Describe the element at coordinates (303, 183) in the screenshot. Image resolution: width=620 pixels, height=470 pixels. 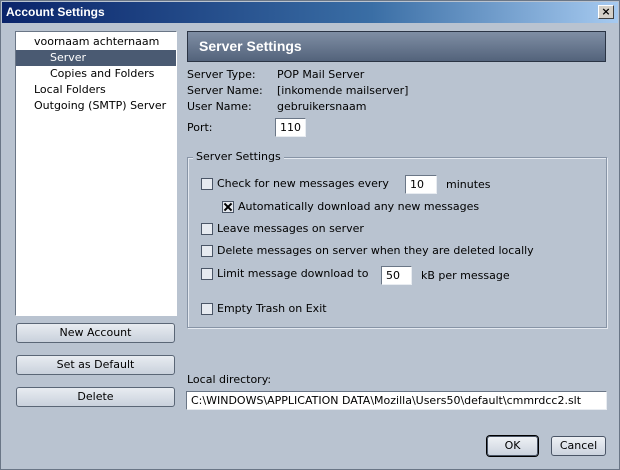
I see `check-new-messages-label: Check for new messages every` at that location.